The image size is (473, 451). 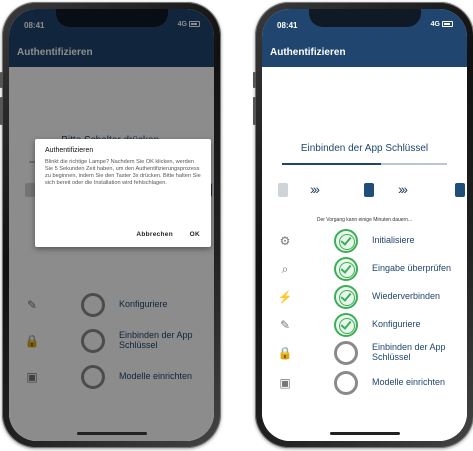 What do you see at coordinates (285, 297) in the screenshot?
I see `plug-icon: ⚡` at bounding box center [285, 297].